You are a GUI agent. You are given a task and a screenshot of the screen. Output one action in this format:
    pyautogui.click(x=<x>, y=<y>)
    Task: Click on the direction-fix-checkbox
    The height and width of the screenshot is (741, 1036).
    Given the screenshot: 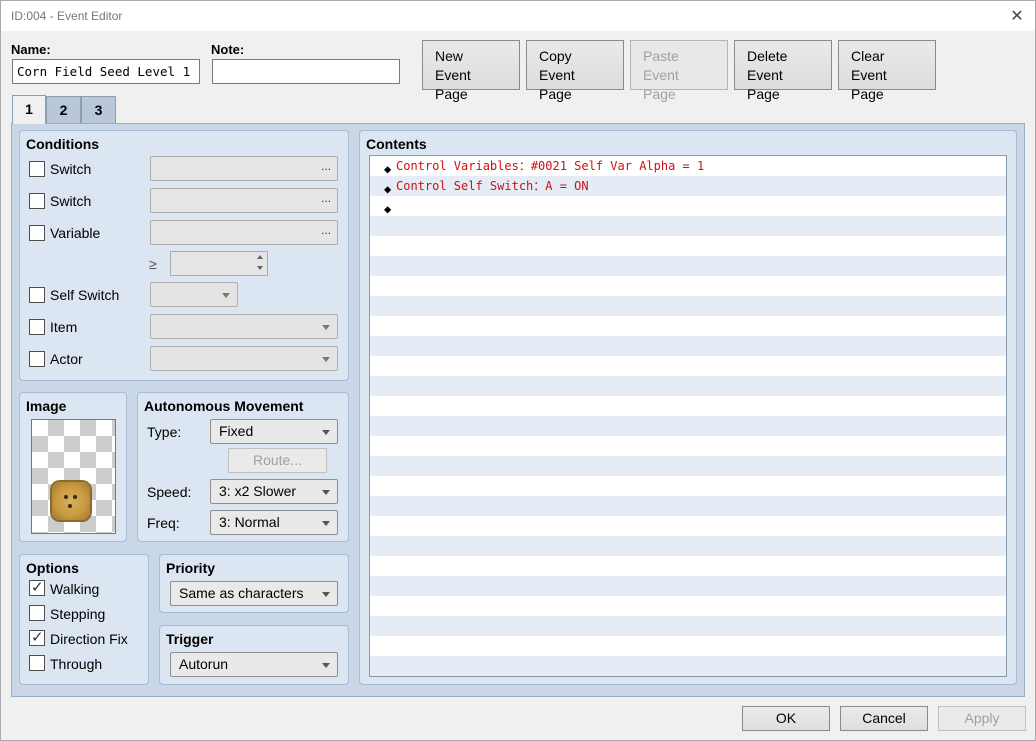 What is the action you would take?
    pyautogui.click(x=37, y=637)
    